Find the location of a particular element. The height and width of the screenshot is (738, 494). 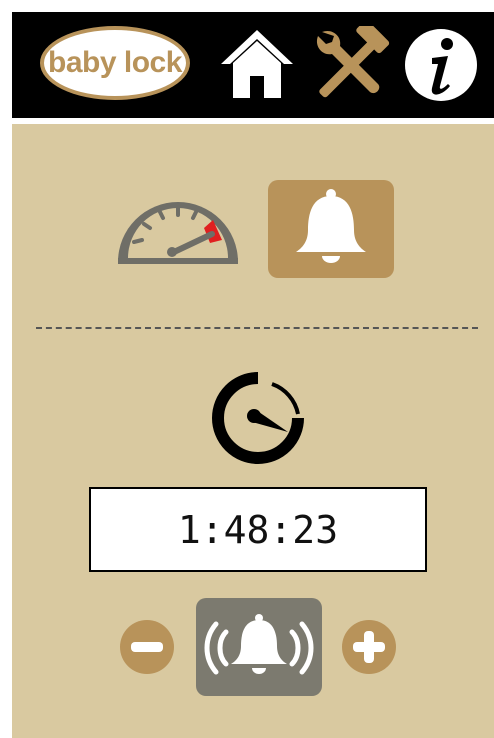

ring-alarm-button is located at coordinates (259, 647).